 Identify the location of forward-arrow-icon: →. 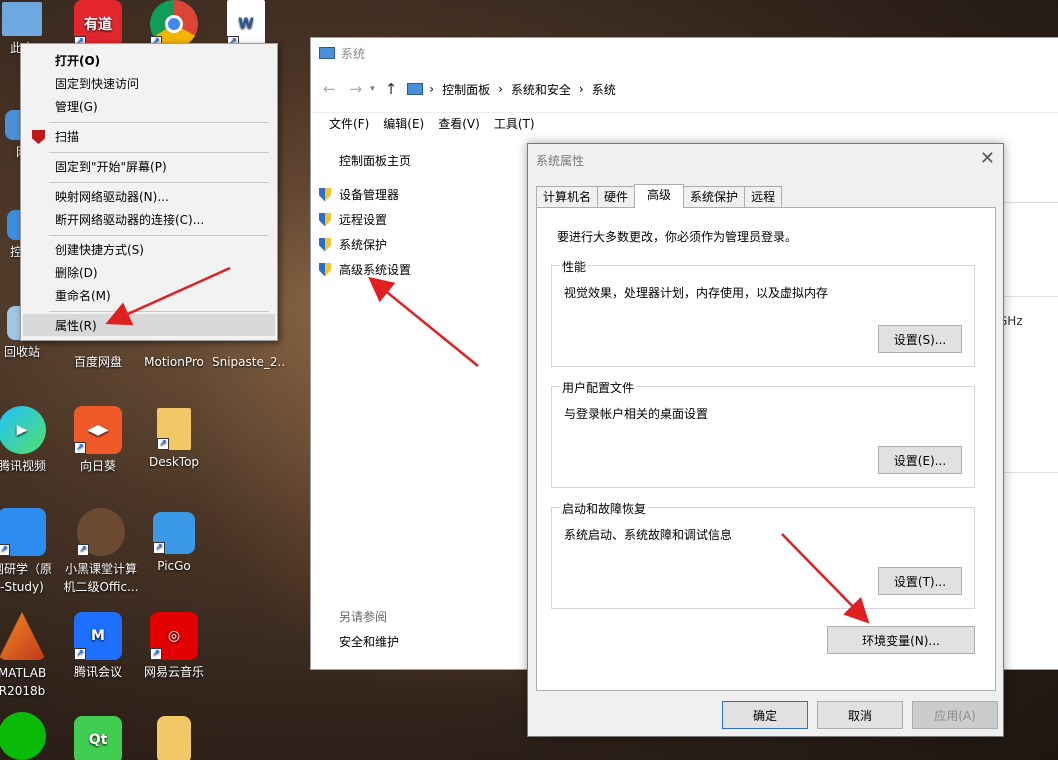
(356, 89).